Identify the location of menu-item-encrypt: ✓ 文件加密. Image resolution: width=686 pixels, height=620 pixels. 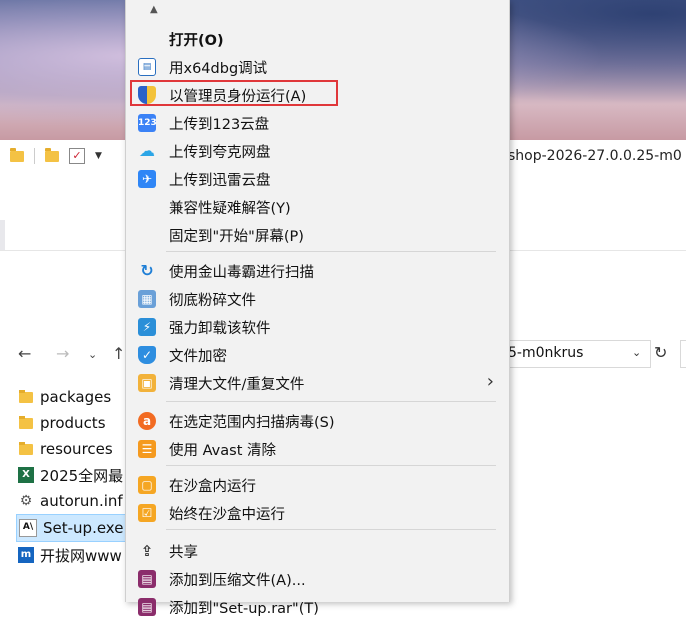
(317, 354).